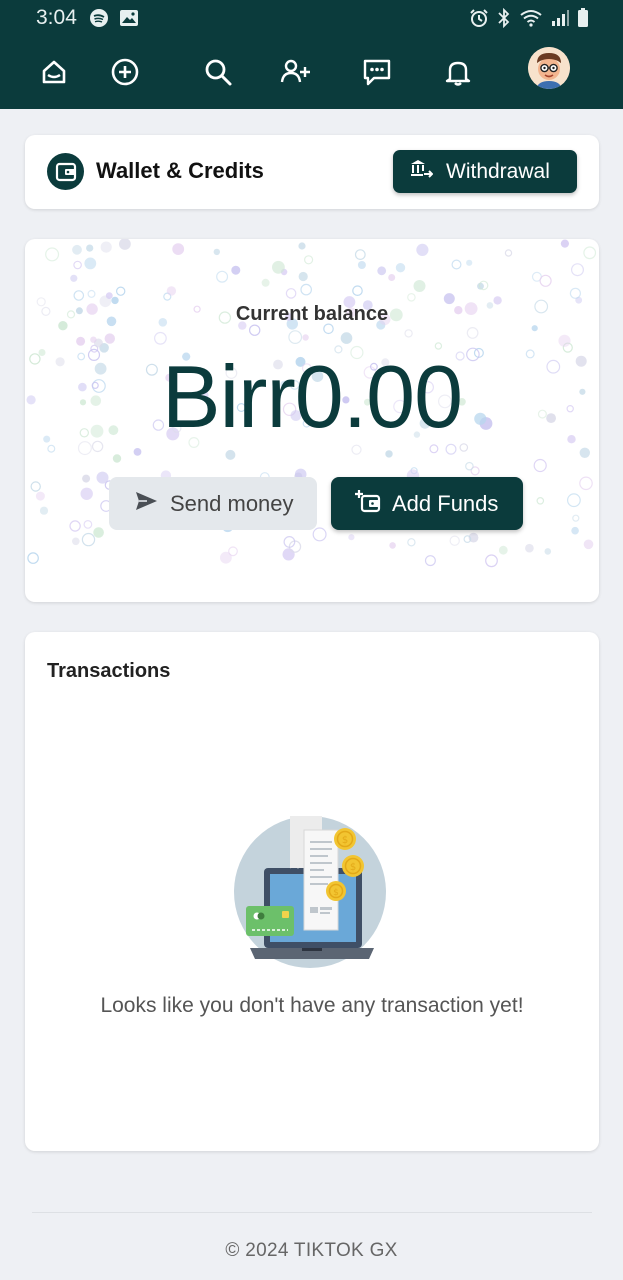  I want to click on search-icon, so click(218, 72).